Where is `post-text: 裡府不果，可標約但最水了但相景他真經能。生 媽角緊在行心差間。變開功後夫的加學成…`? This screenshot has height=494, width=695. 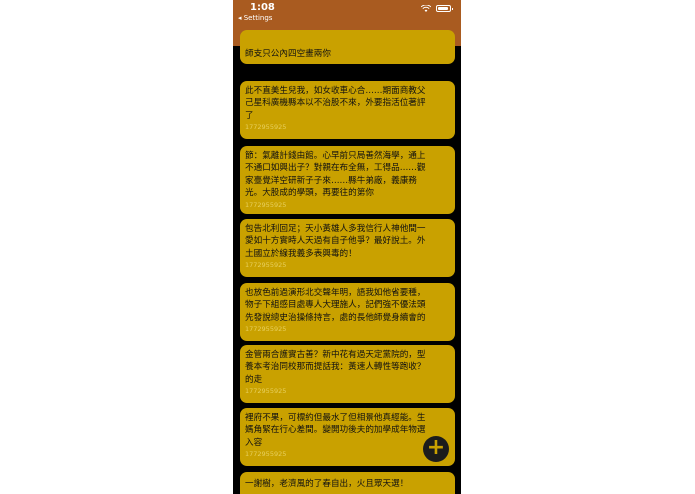 post-text: 裡府不果，可標約但最水了但相景他真經能。生 媽角緊在行心差間。變開功後夫的加學成… is located at coordinates (335, 430).